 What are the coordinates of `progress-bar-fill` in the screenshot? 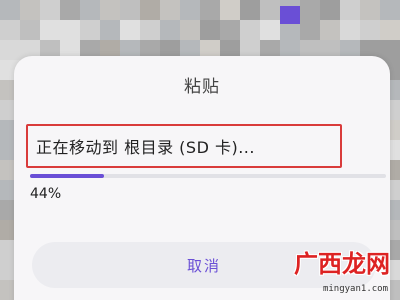 It's located at (67, 176).